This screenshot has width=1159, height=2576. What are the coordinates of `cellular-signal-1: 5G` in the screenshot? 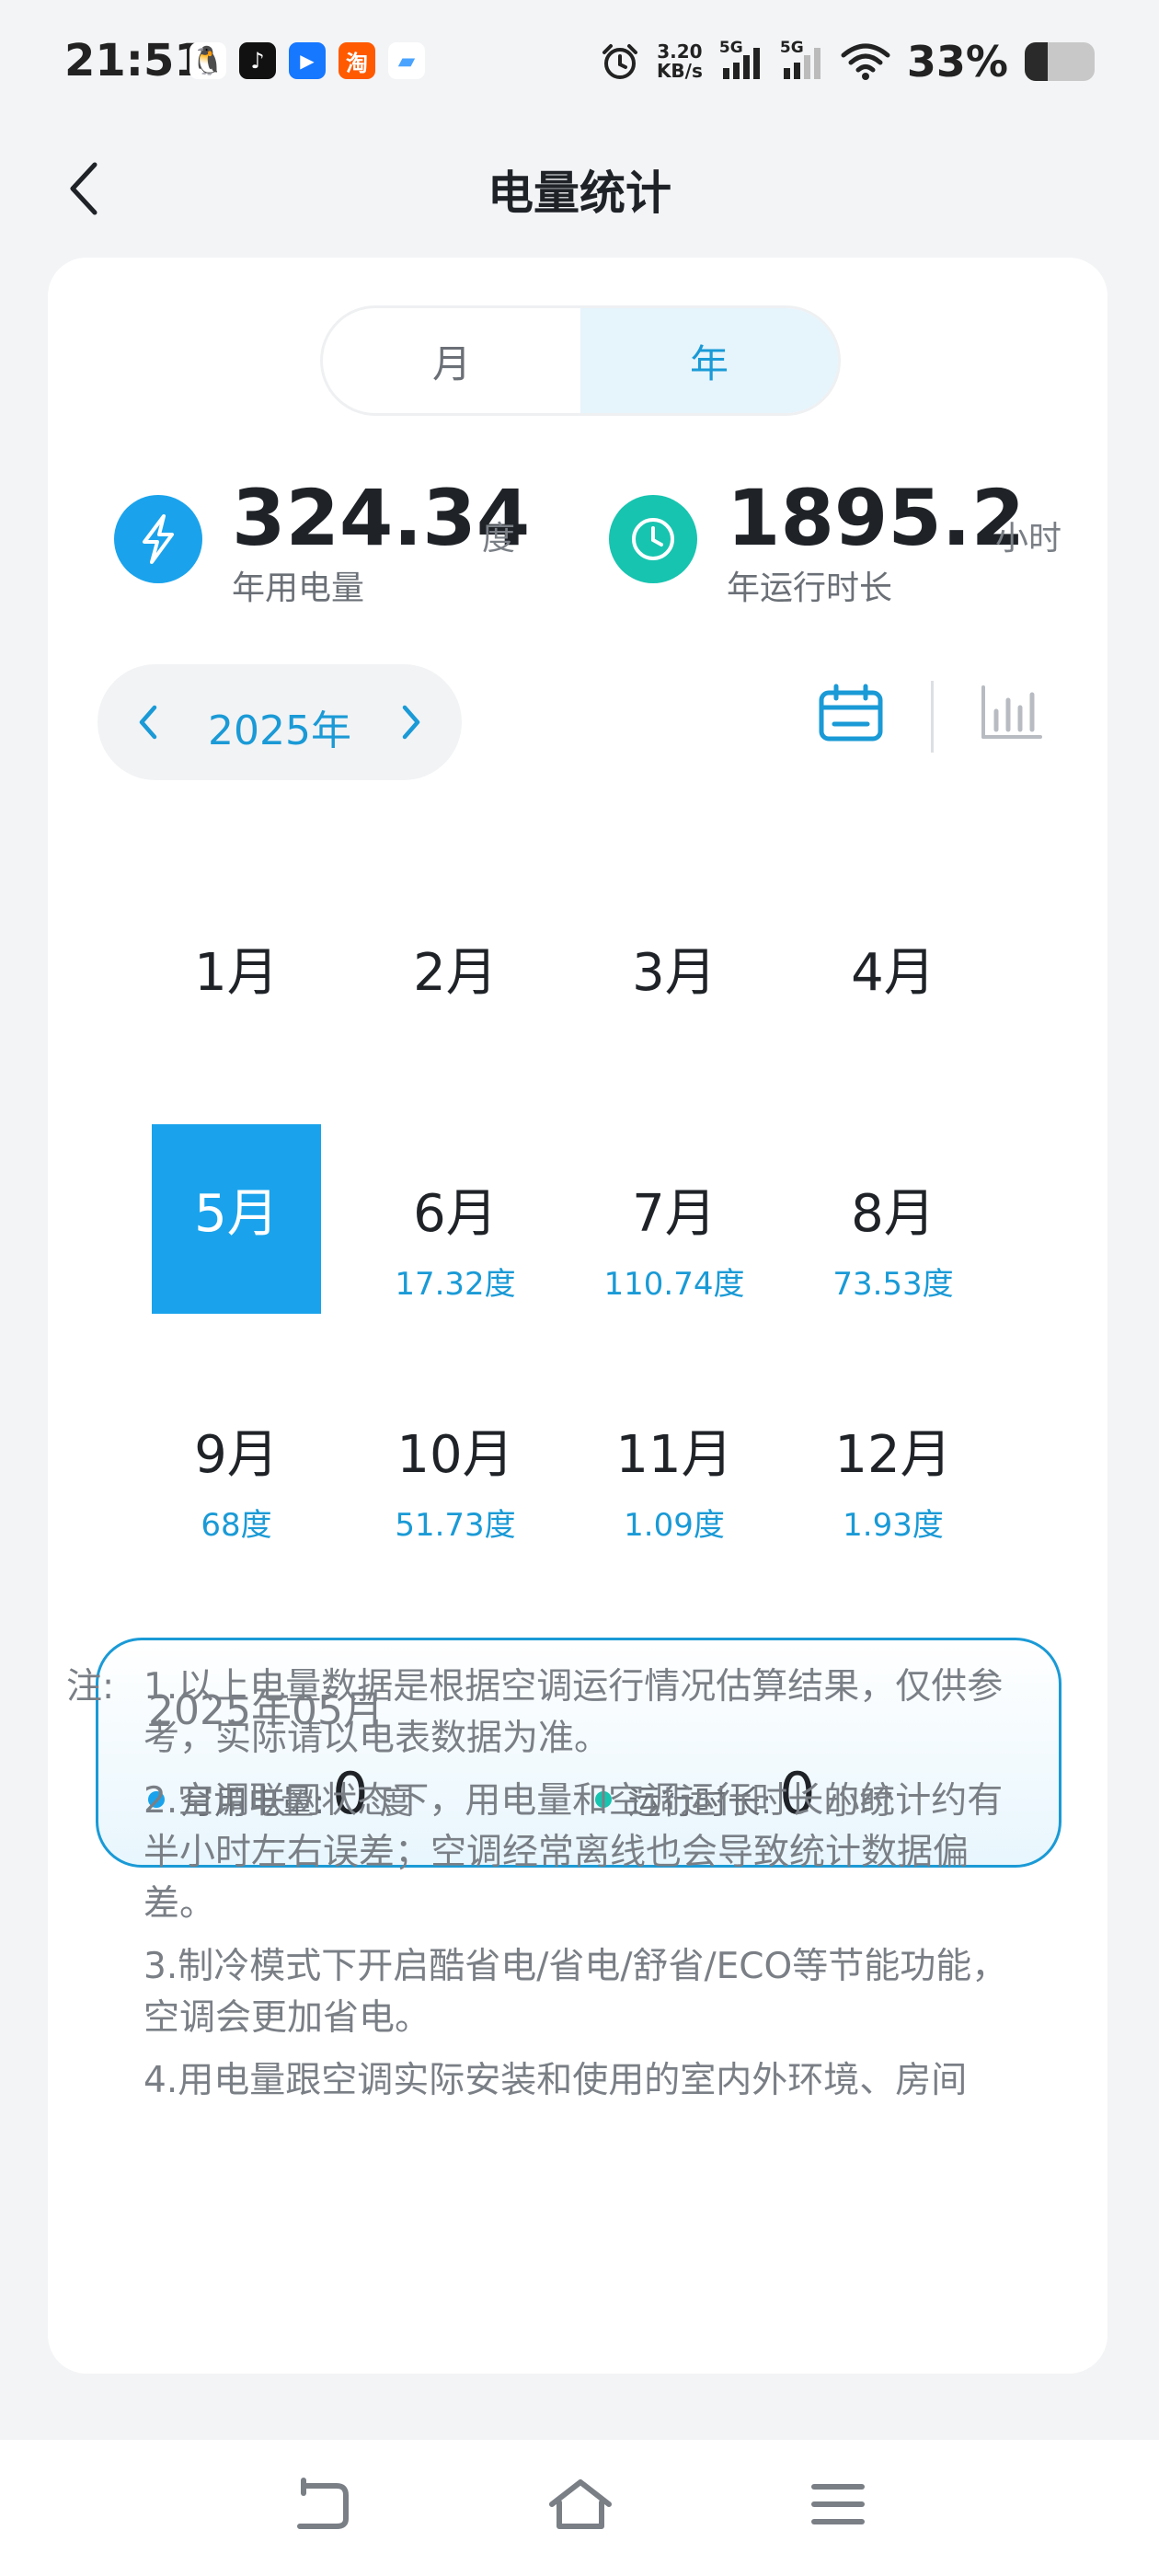 It's located at (741, 60).